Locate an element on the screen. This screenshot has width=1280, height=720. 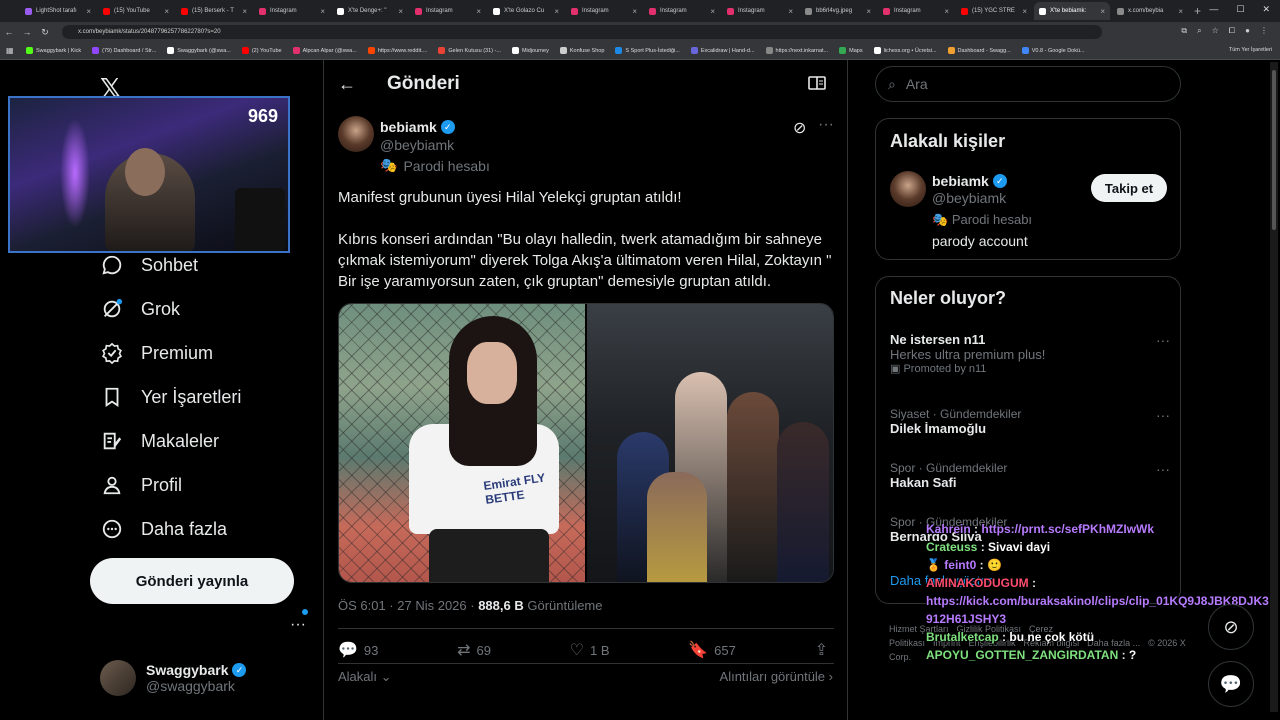
media-image-left: Emirat FLY BETTE is located at coordinates (462, 443).